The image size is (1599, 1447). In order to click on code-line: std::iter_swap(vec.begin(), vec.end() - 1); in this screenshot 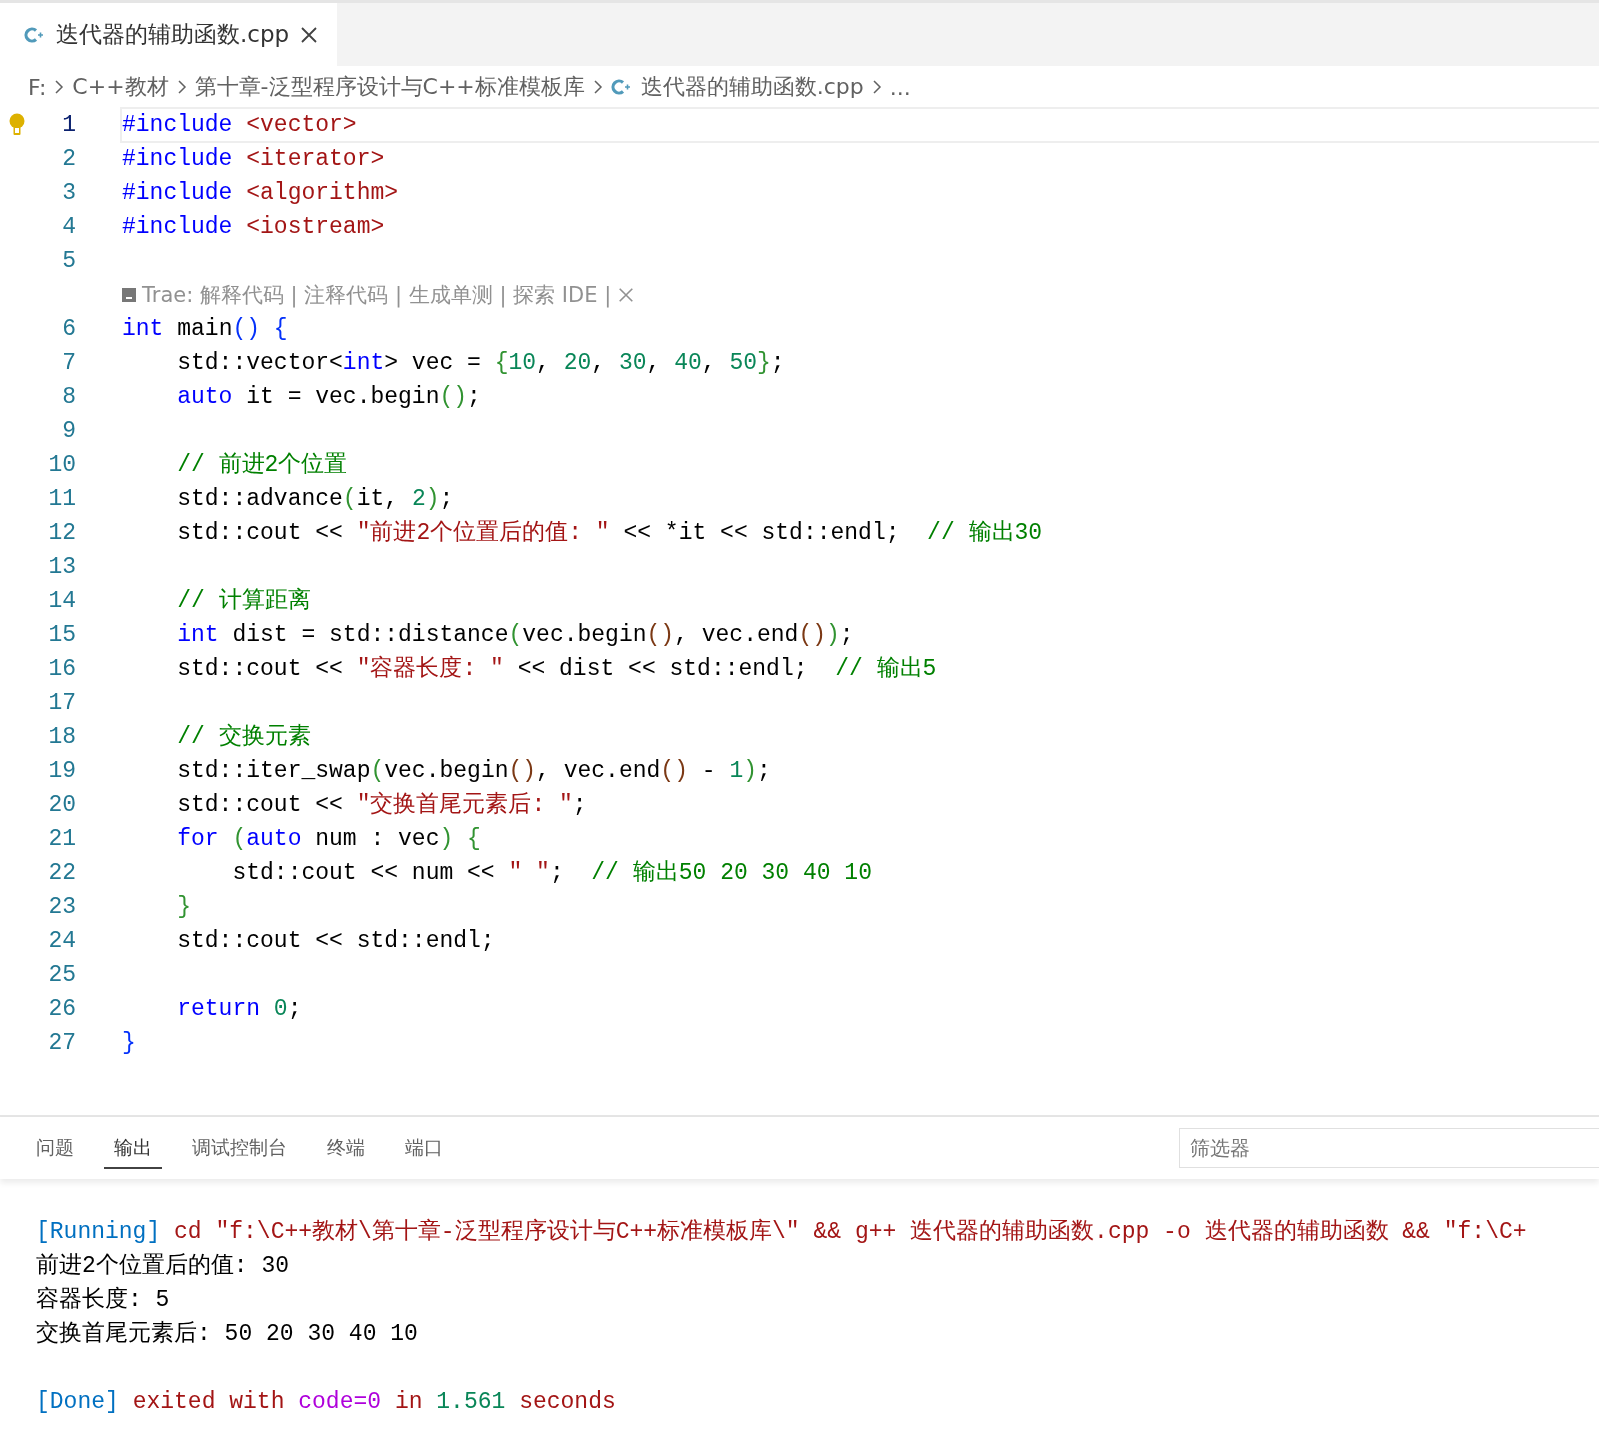, I will do `click(474, 771)`.